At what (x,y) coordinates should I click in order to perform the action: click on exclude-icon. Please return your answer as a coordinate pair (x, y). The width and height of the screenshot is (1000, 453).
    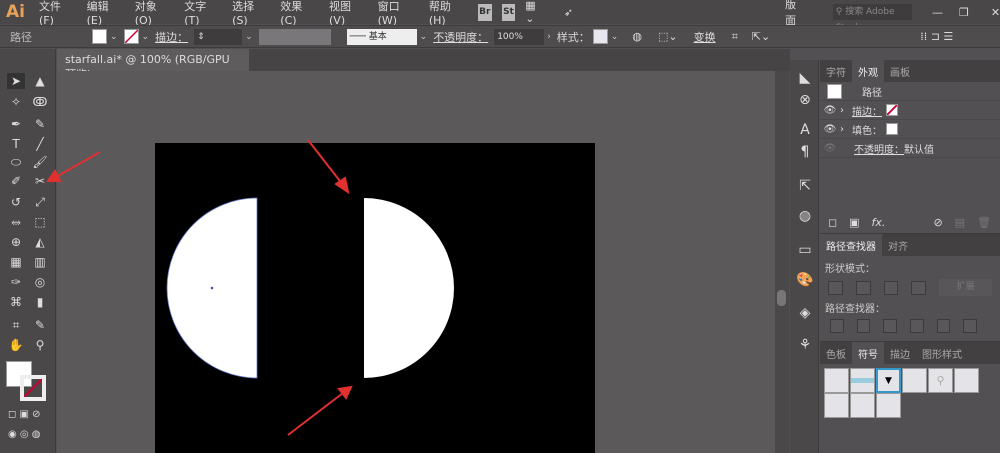
    Looking at the image, I should click on (919, 287).